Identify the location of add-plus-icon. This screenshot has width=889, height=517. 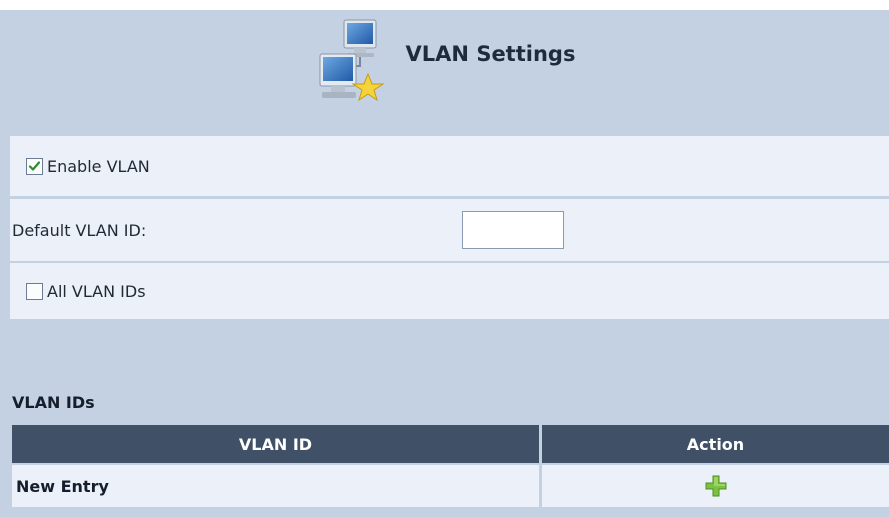
(716, 486).